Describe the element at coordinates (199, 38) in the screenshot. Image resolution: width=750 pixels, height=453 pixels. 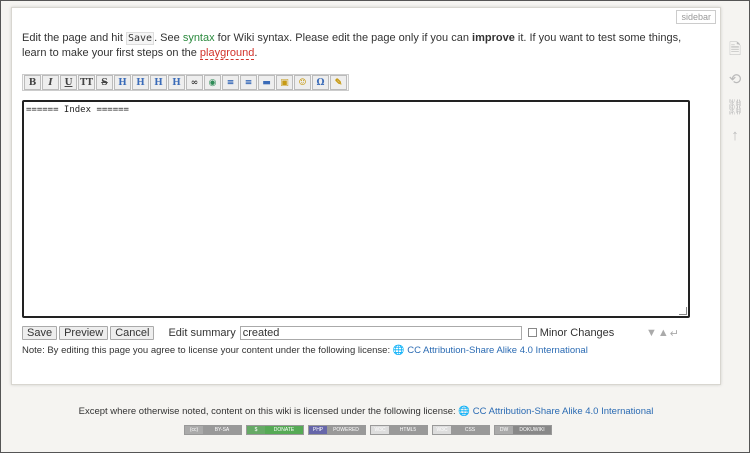
I see `syntax-link: syntax` at that location.